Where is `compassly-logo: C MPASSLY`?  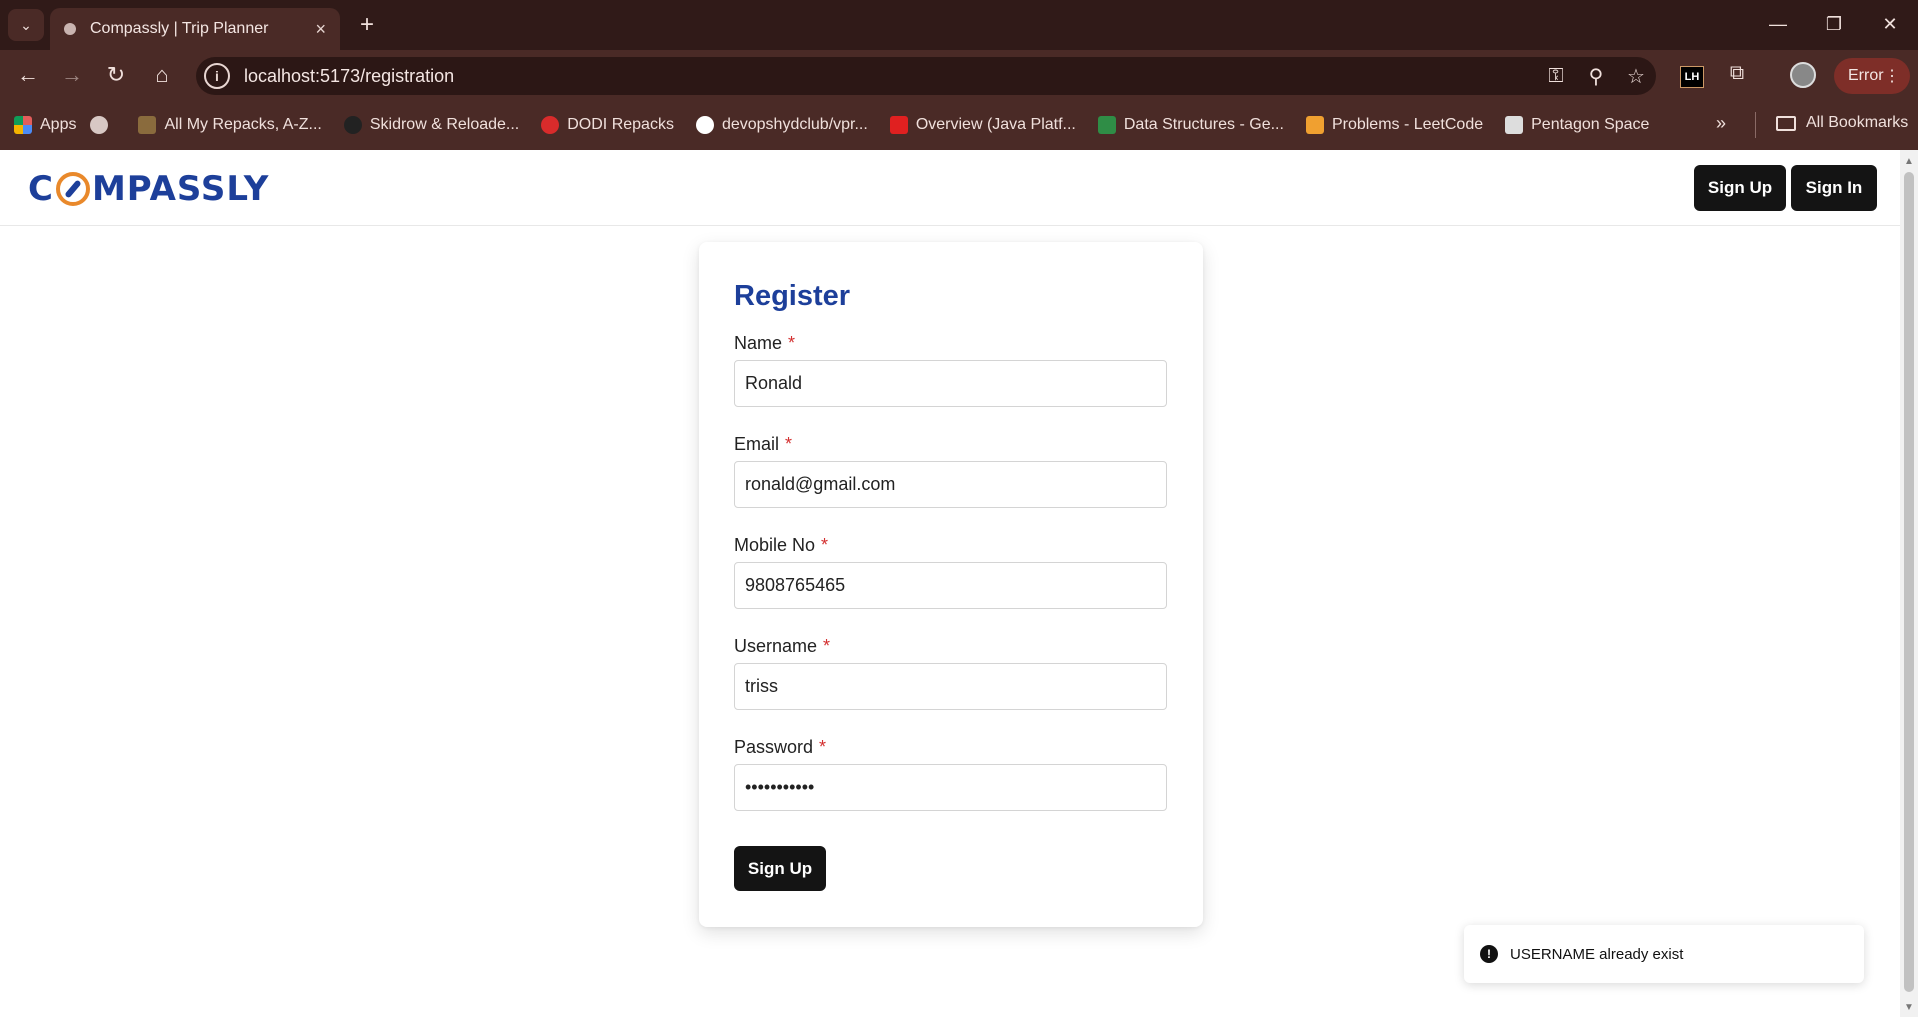
compassly-logo: C MPASSLY is located at coordinates (148, 189).